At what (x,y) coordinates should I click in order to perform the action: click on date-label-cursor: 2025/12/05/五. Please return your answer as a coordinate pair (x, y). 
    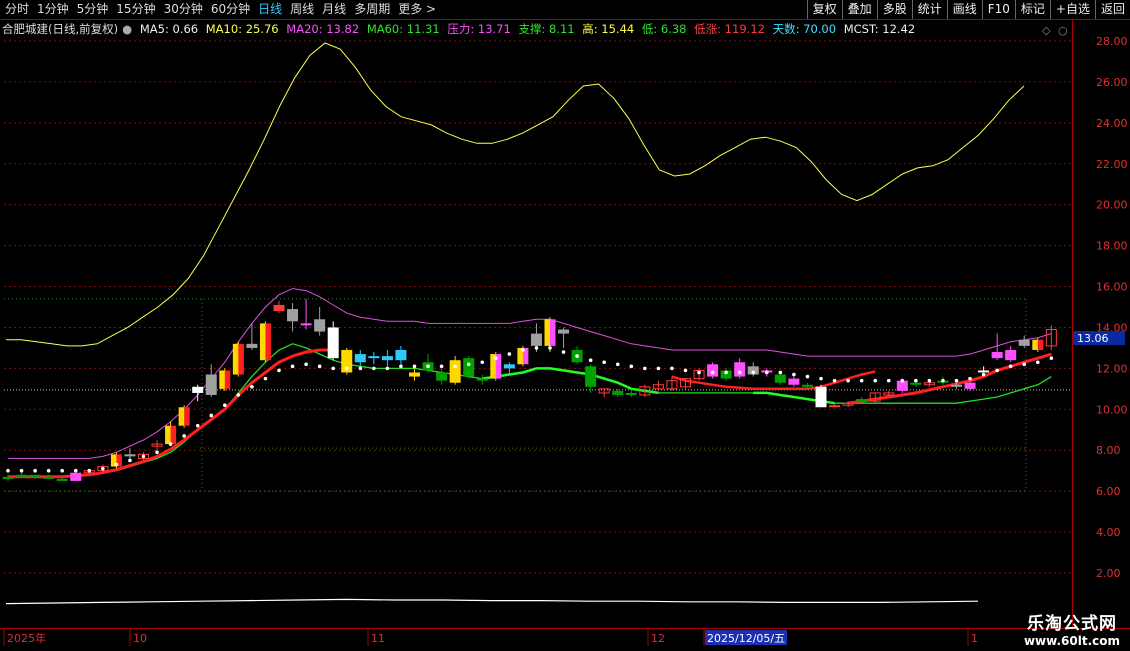
    Looking at the image, I should click on (746, 638).